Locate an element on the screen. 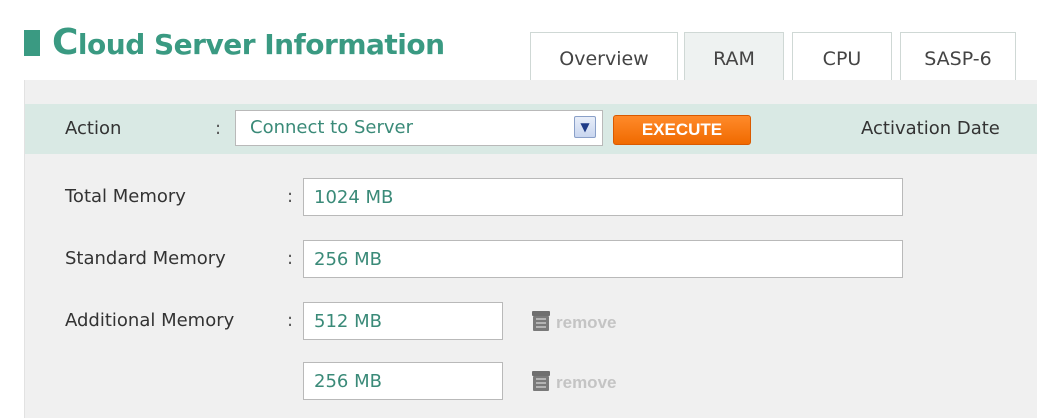  action-colon: : is located at coordinates (218, 128).